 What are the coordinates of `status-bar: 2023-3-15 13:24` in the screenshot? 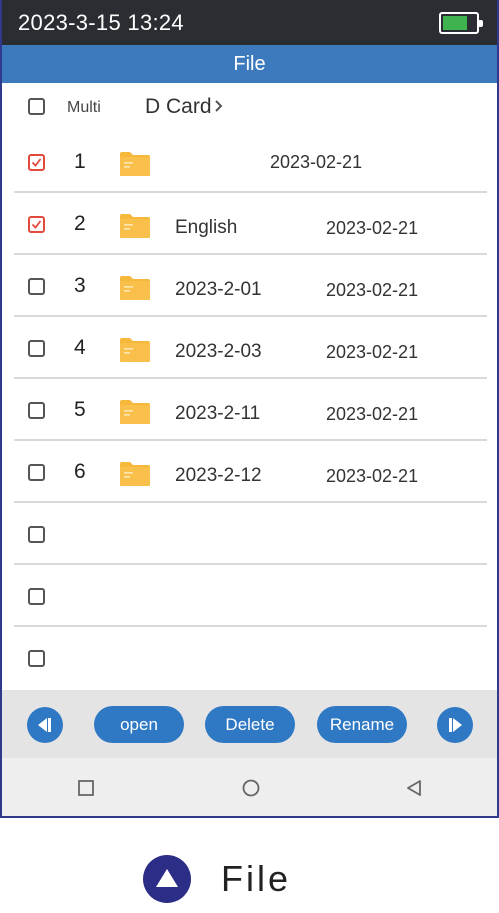 It's located at (249, 22).